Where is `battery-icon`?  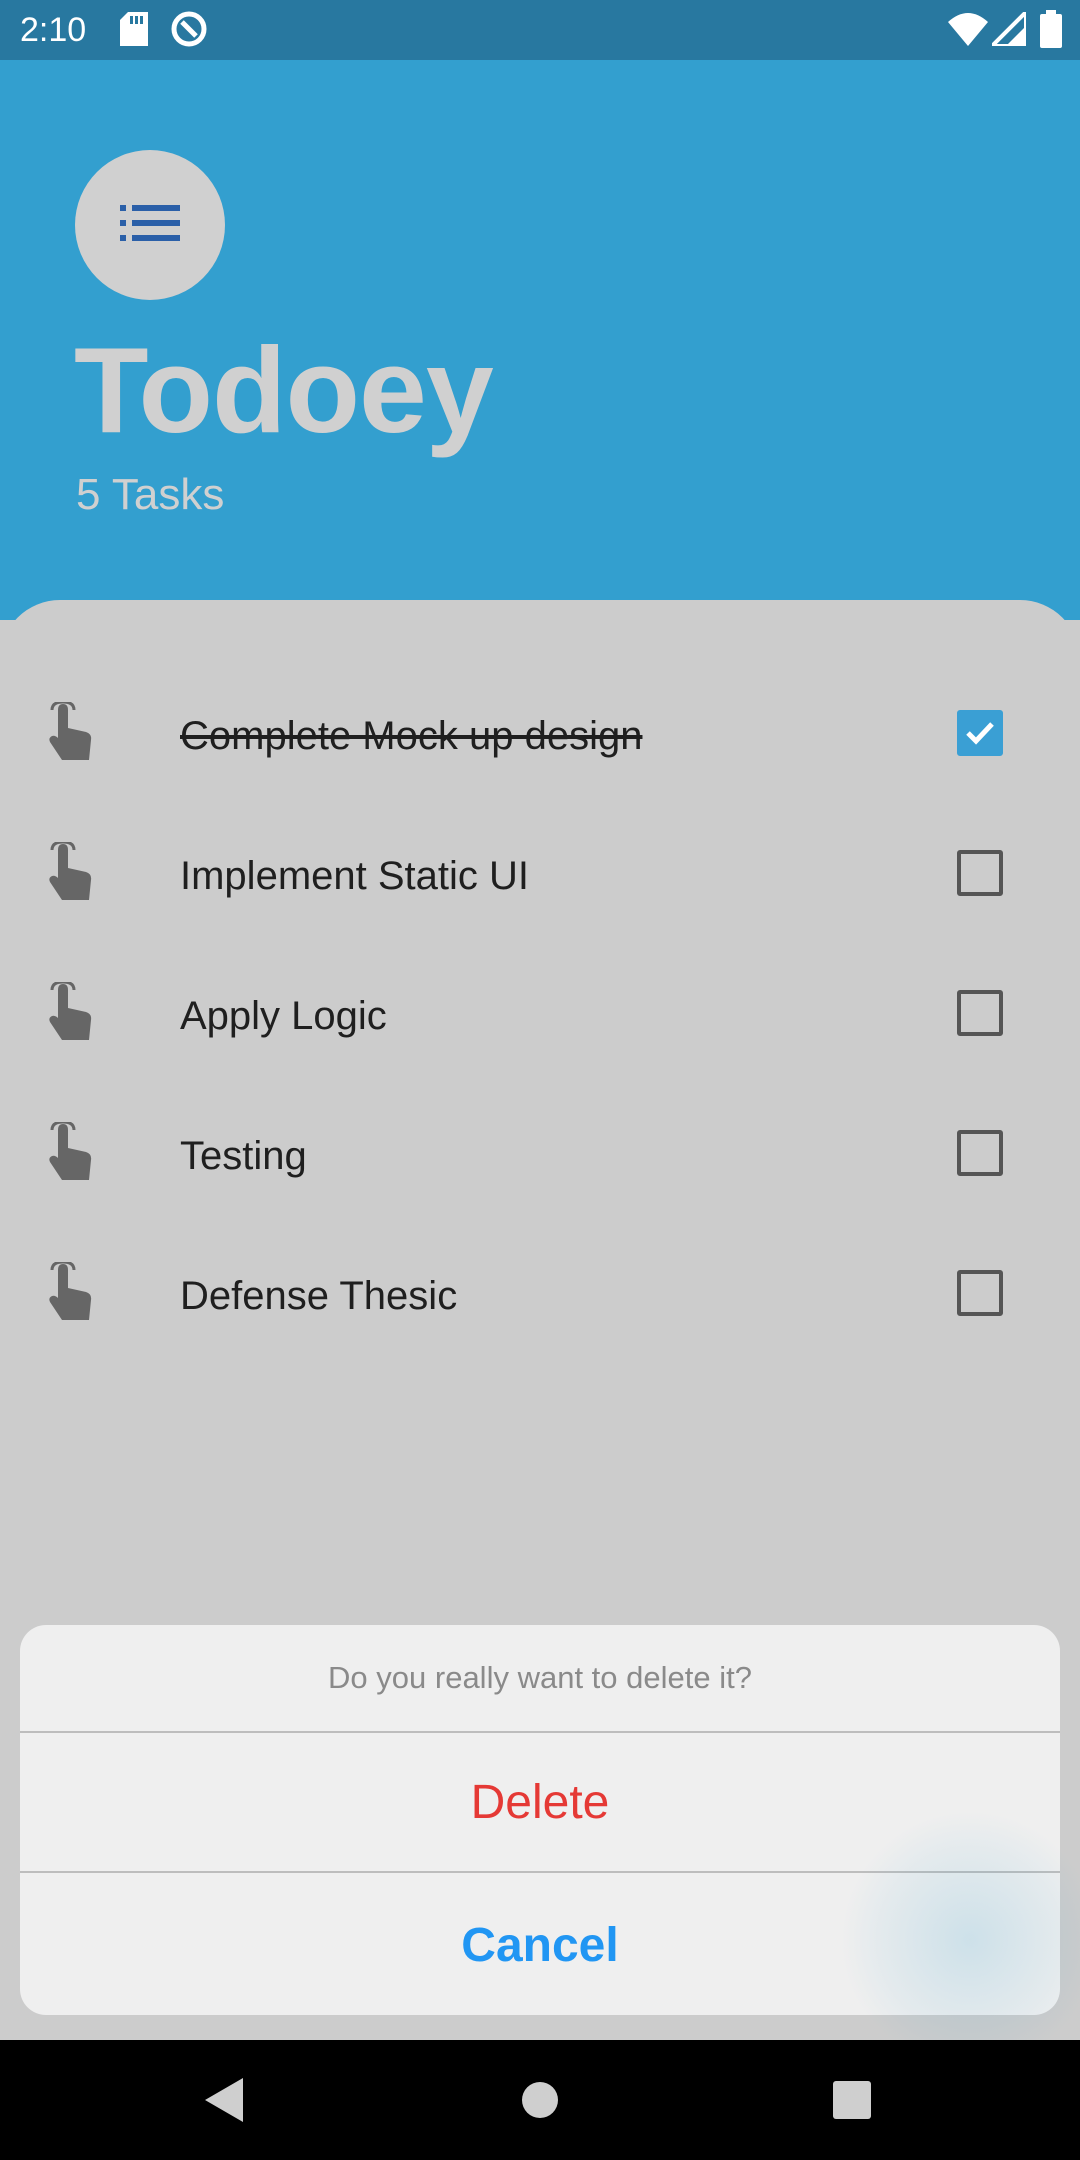 battery-icon is located at coordinates (1051, 31).